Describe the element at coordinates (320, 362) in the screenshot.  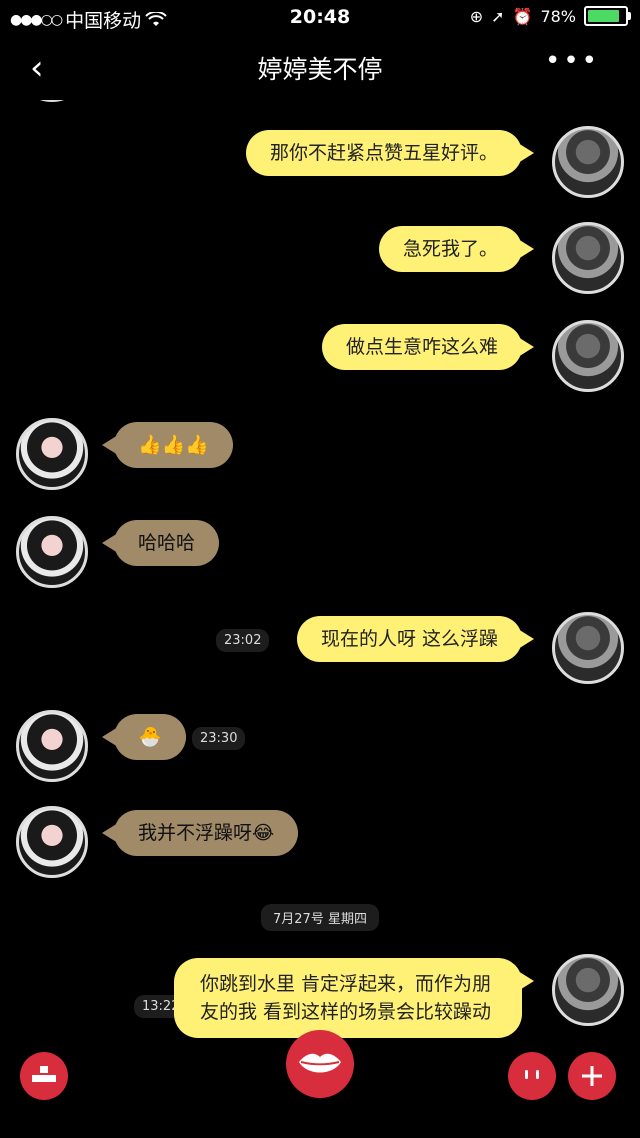
I see `message-row: 做点生意咋这么难` at that location.